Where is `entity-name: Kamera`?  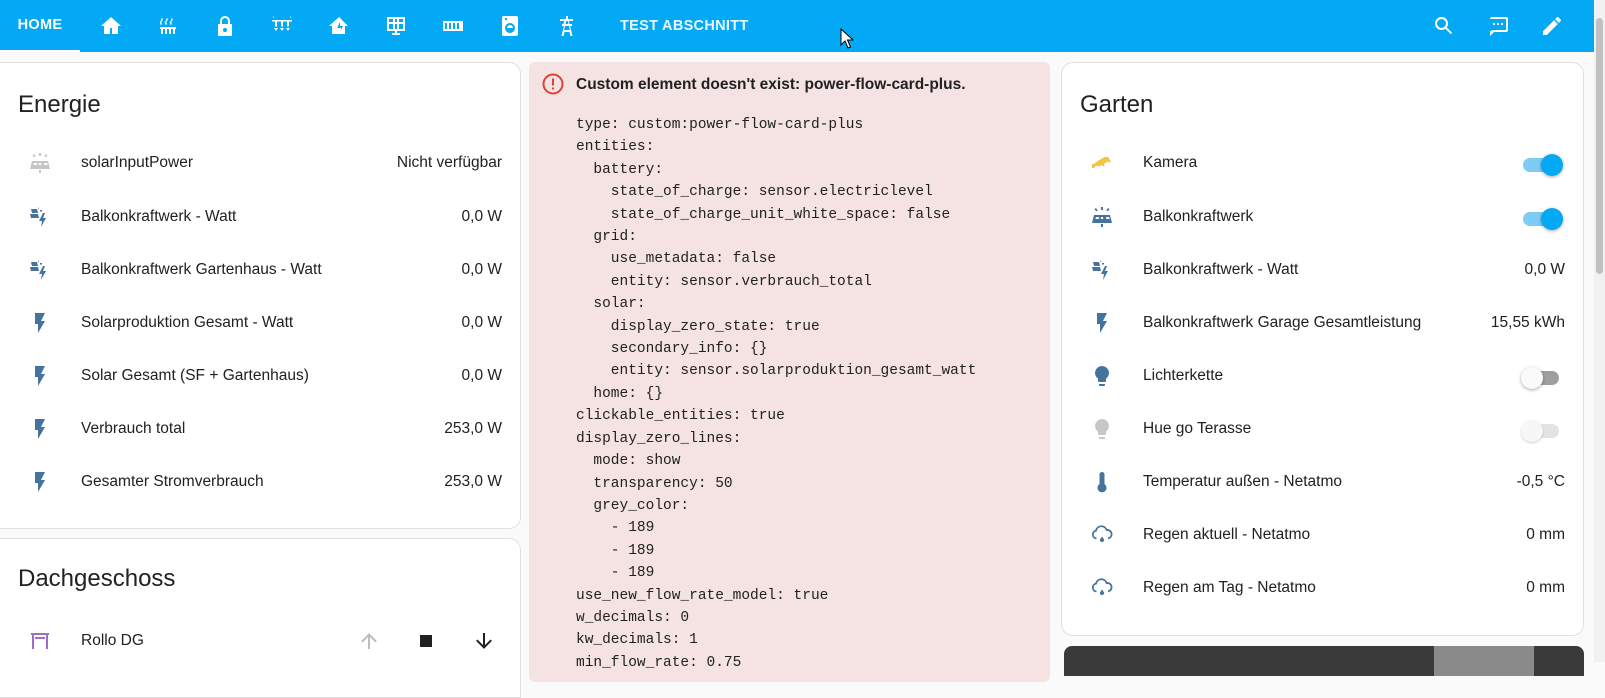
entity-name: Kamera is located at coordinates (1170, 162).